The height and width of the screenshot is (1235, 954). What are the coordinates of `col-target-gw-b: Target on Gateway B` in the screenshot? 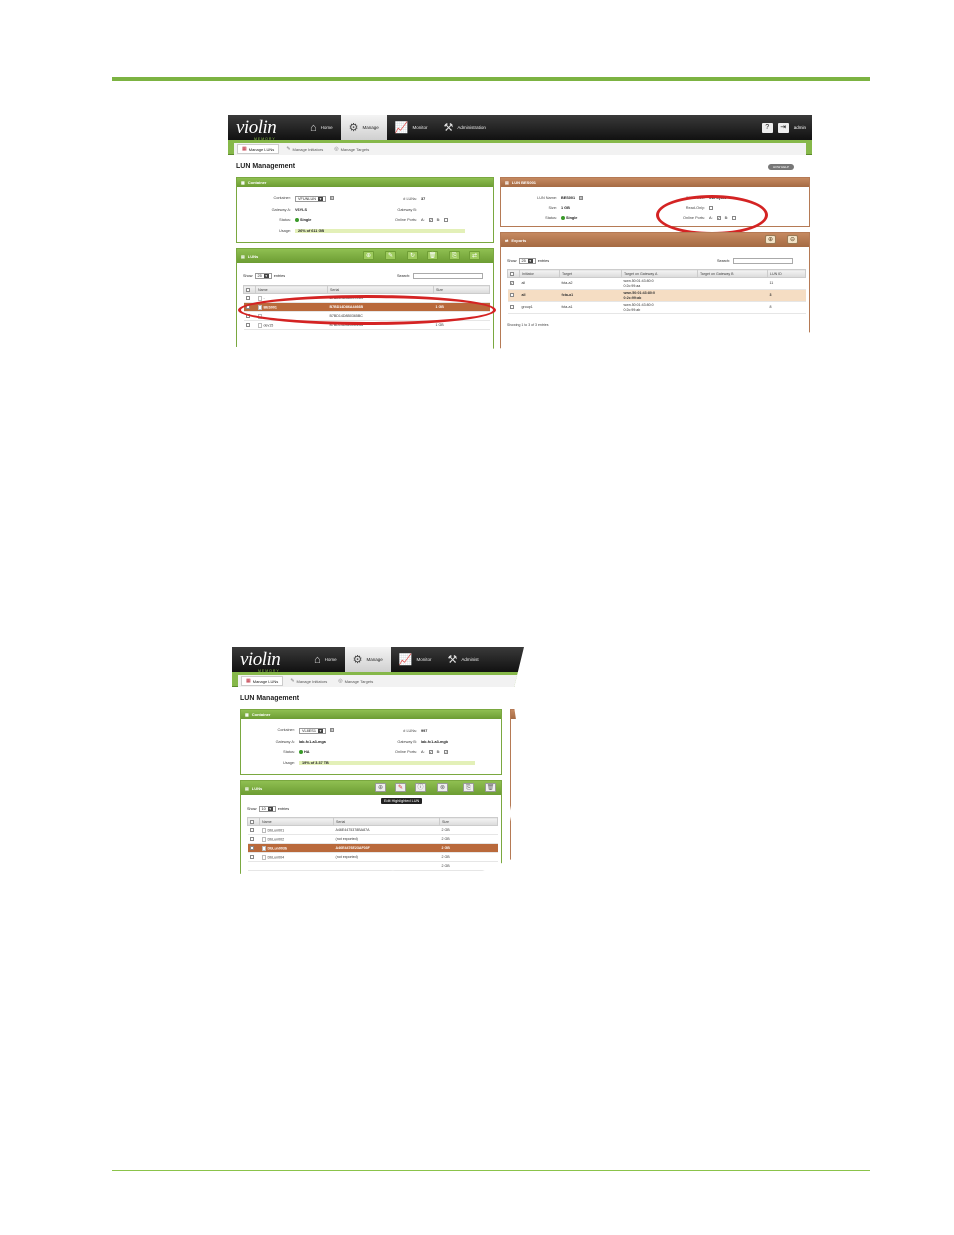 It's located at (732, 273).